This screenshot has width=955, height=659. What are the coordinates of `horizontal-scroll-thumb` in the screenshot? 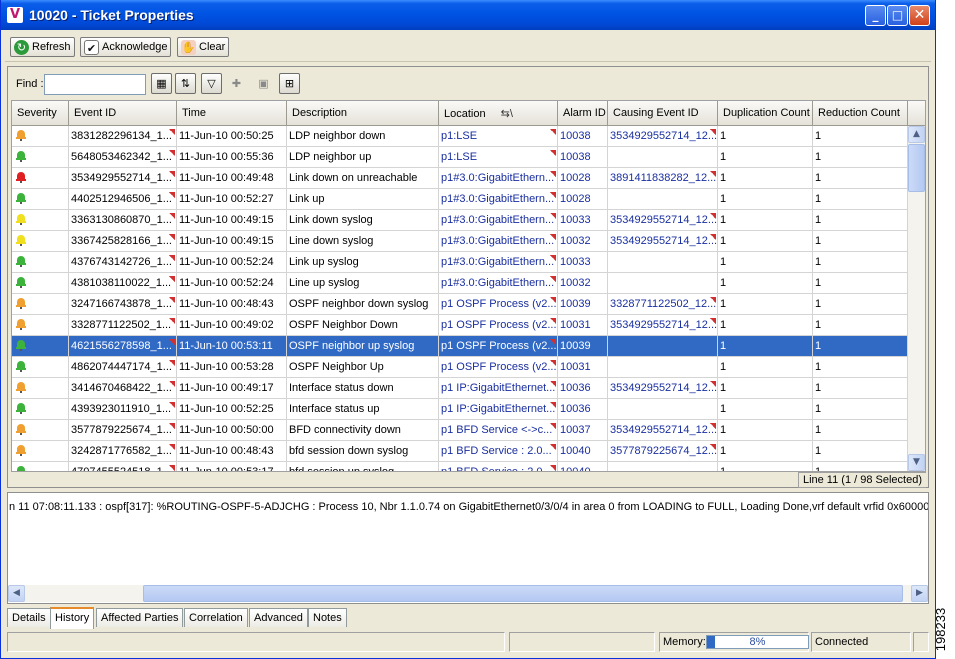 It's located at (523, 593).